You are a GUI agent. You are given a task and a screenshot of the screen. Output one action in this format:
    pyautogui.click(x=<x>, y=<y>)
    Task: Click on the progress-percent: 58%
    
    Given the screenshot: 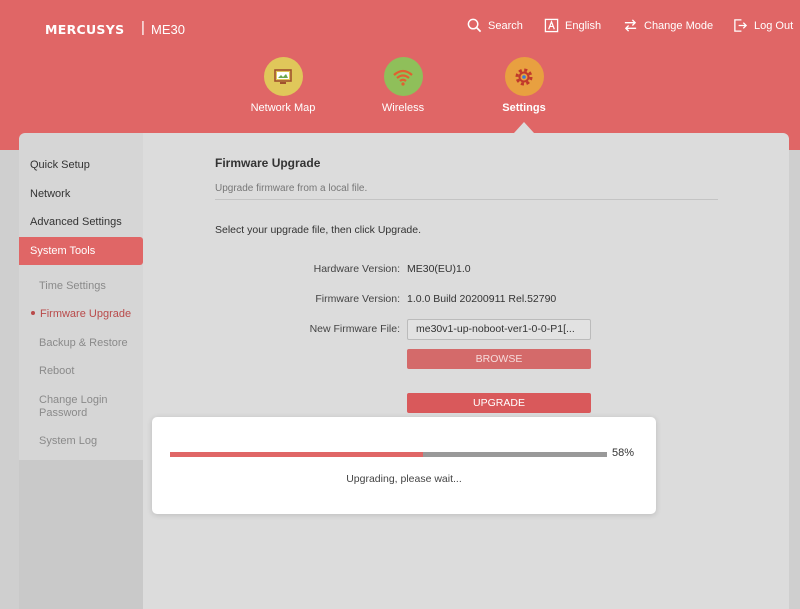 What is the action you would take?
    pyautogui.click(x=623, y=453)
    